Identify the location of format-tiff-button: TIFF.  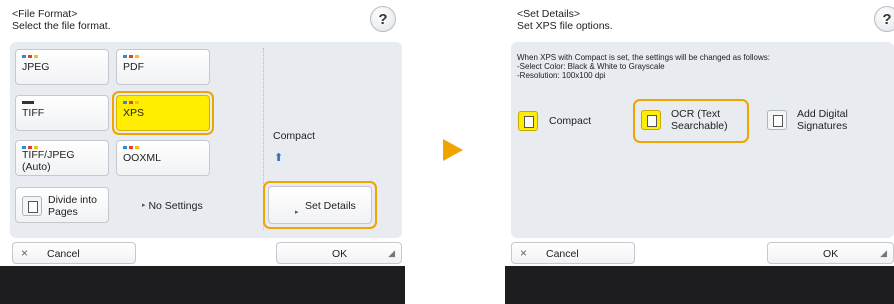
(62, 113).